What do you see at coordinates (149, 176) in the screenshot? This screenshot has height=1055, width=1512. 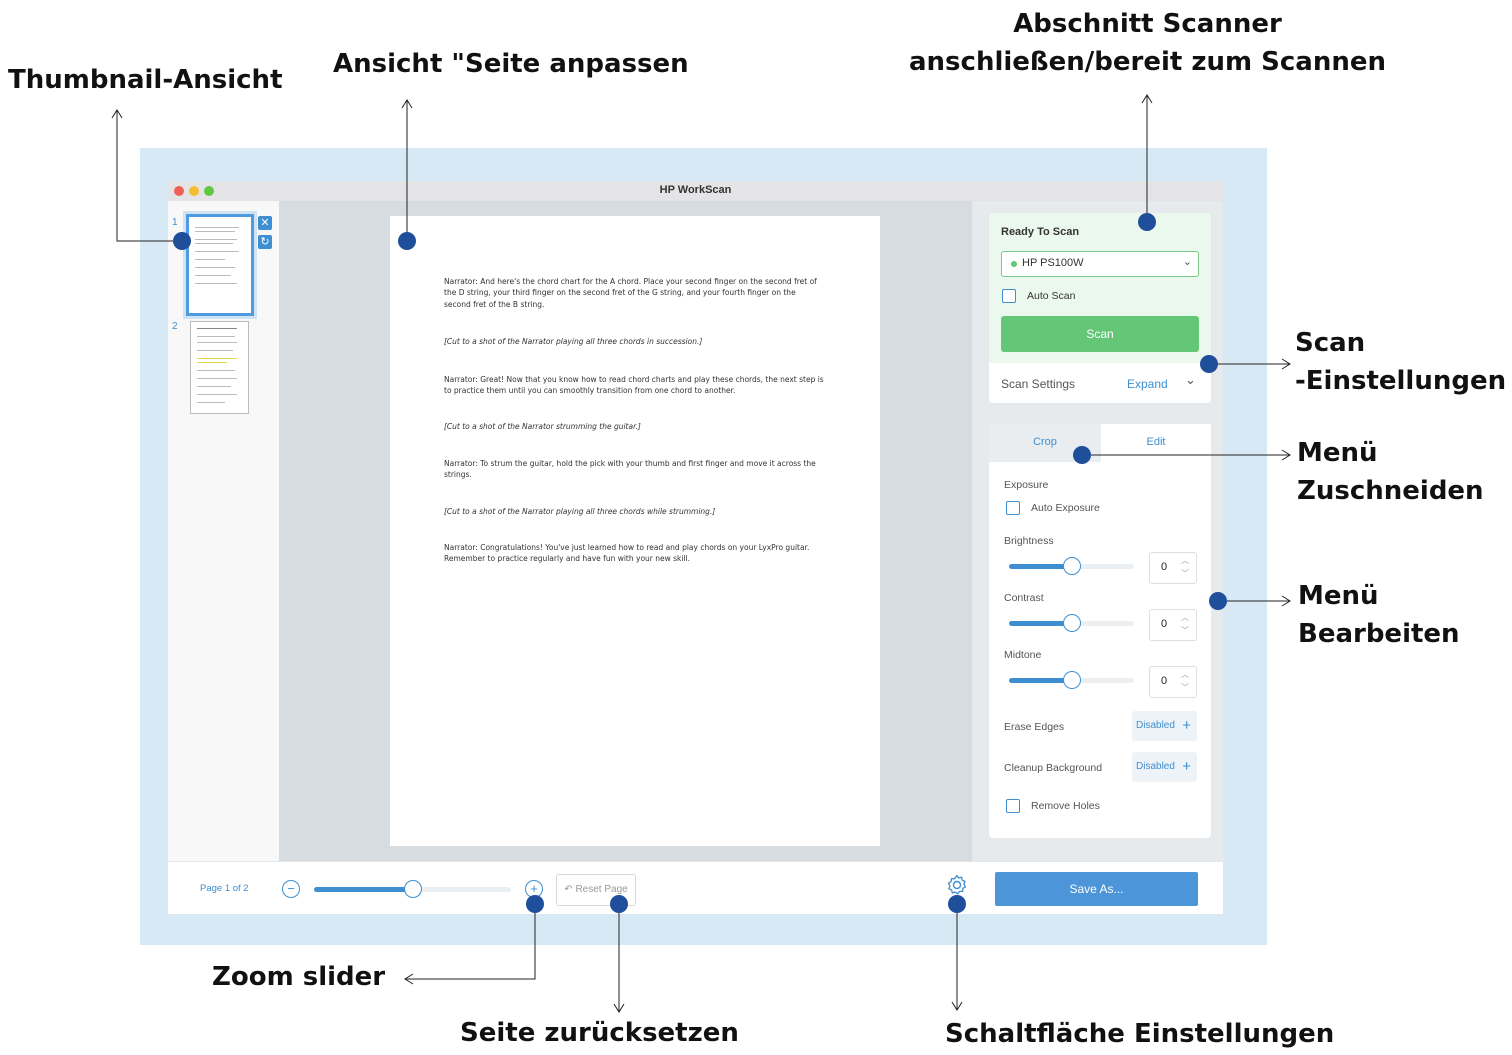 I see `leader-thumbnail` at bounding box center [149, 176].